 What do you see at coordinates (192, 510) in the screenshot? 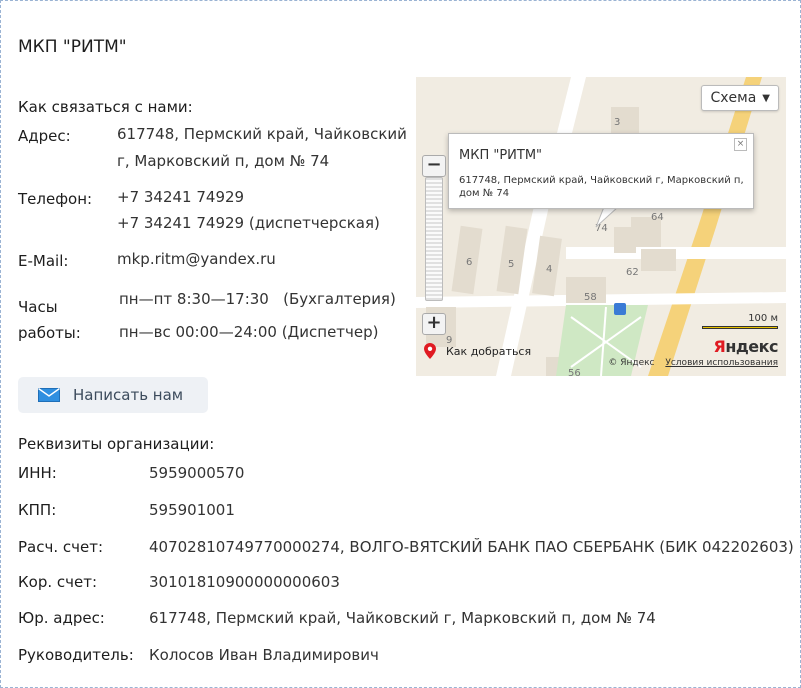
I see `kpp-value: 595901001` at bounding box center [192, 510].